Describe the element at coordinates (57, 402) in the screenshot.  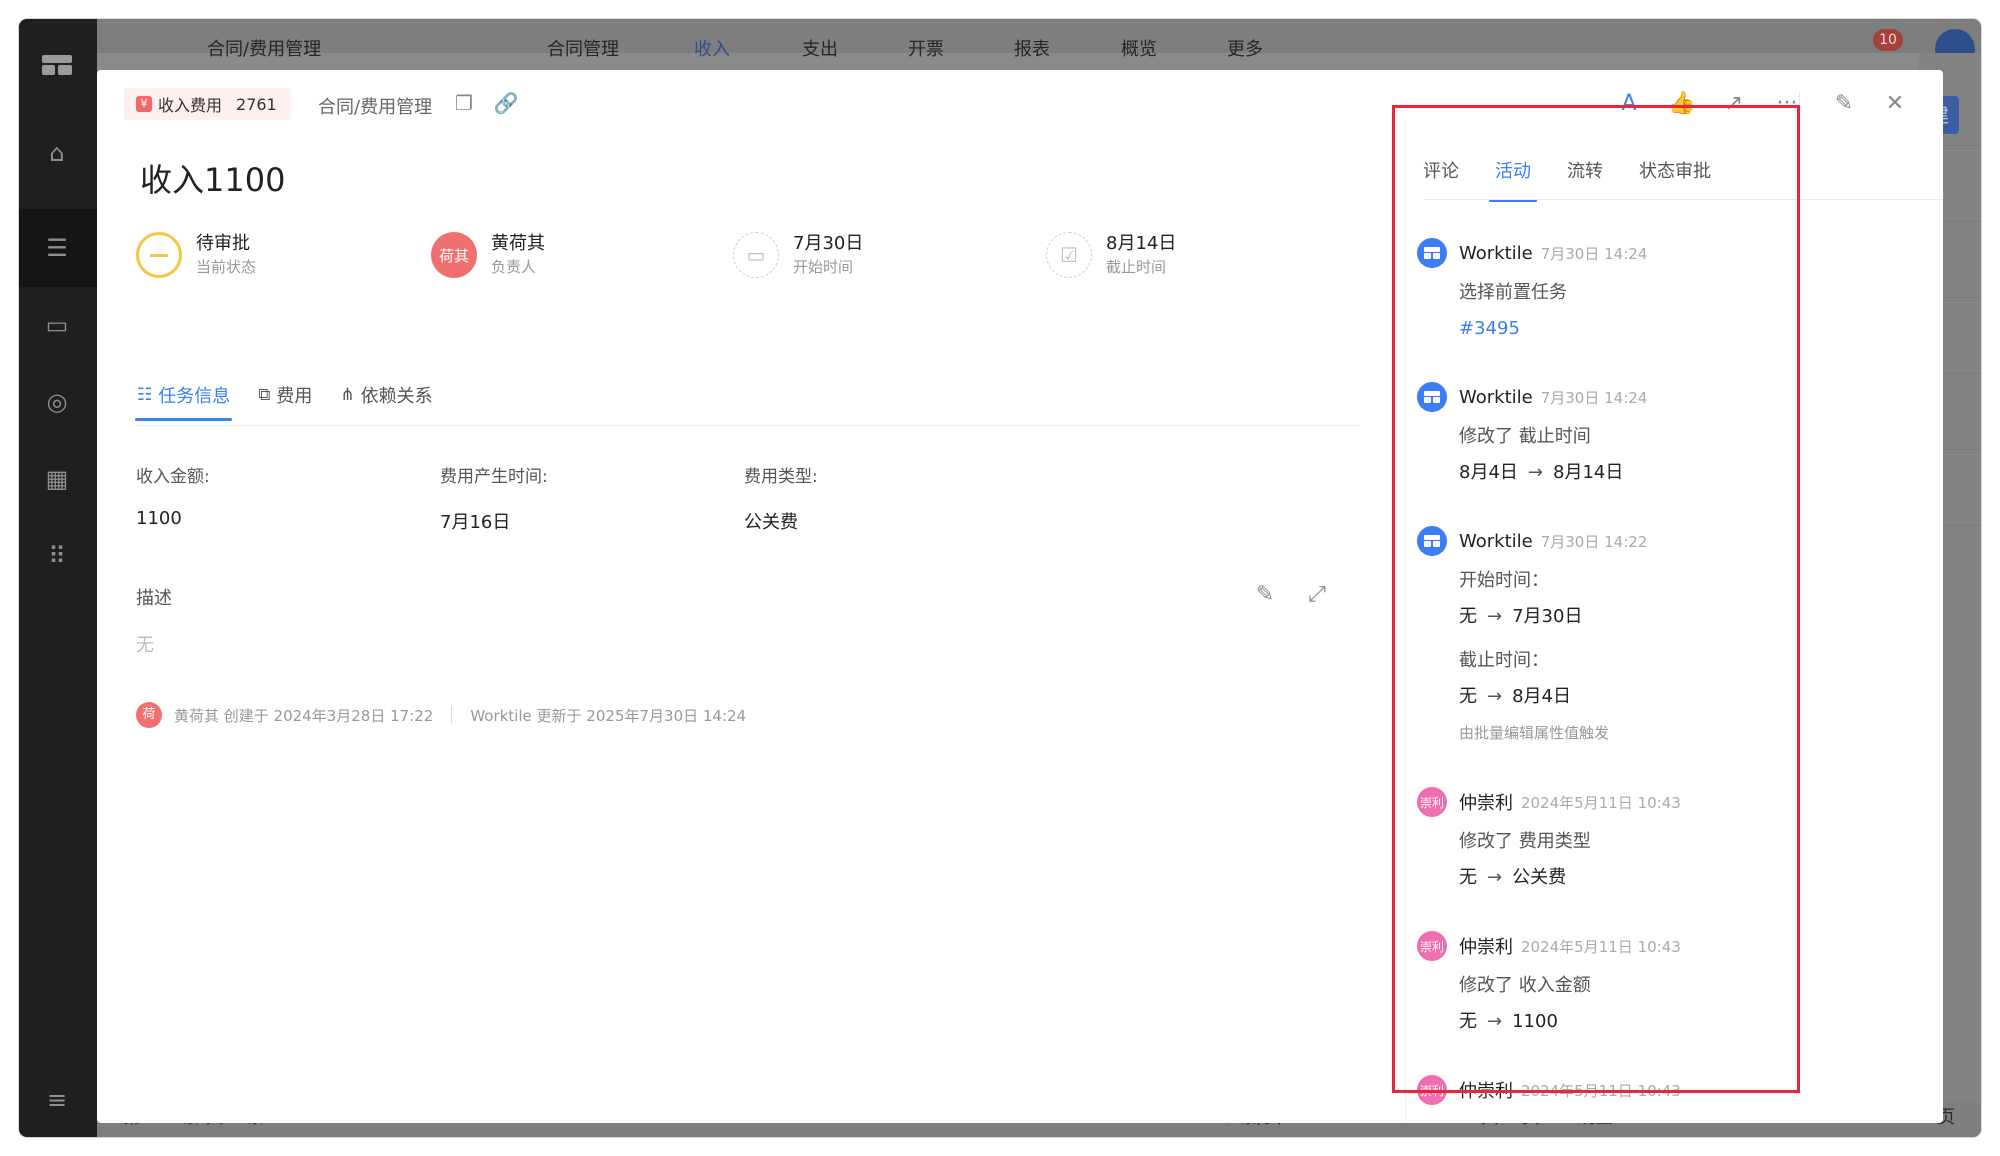
I see `goal-icon: ◎` at that location.